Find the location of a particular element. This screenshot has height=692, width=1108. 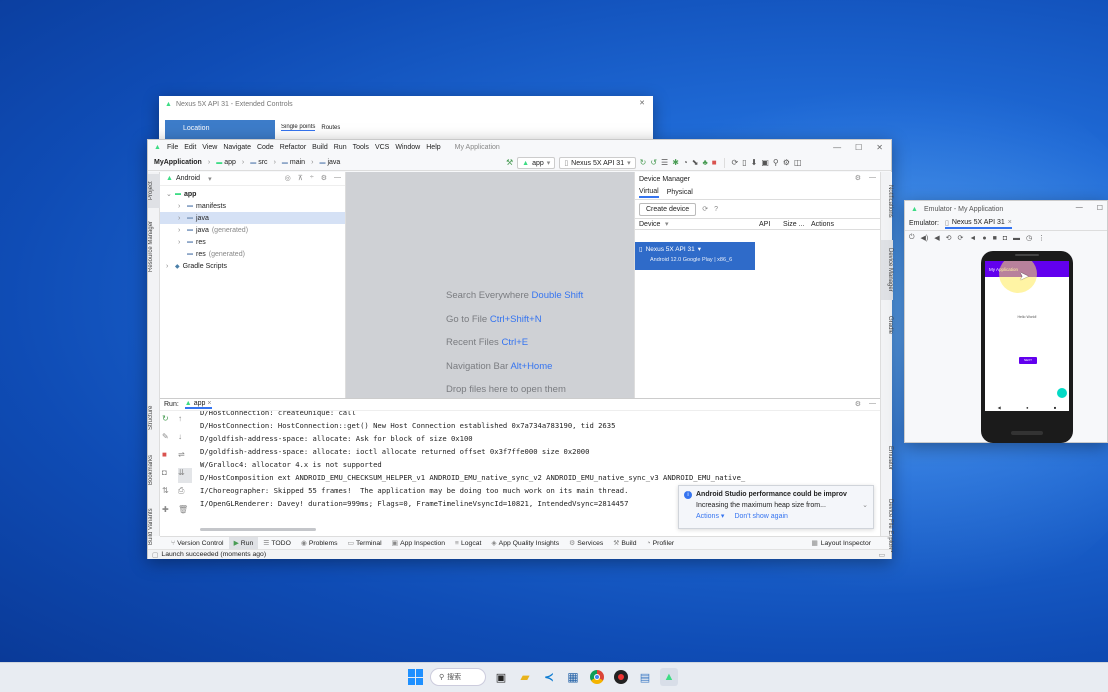

chevron-down-icon: ⌄ is located at coordinates (865, 505).